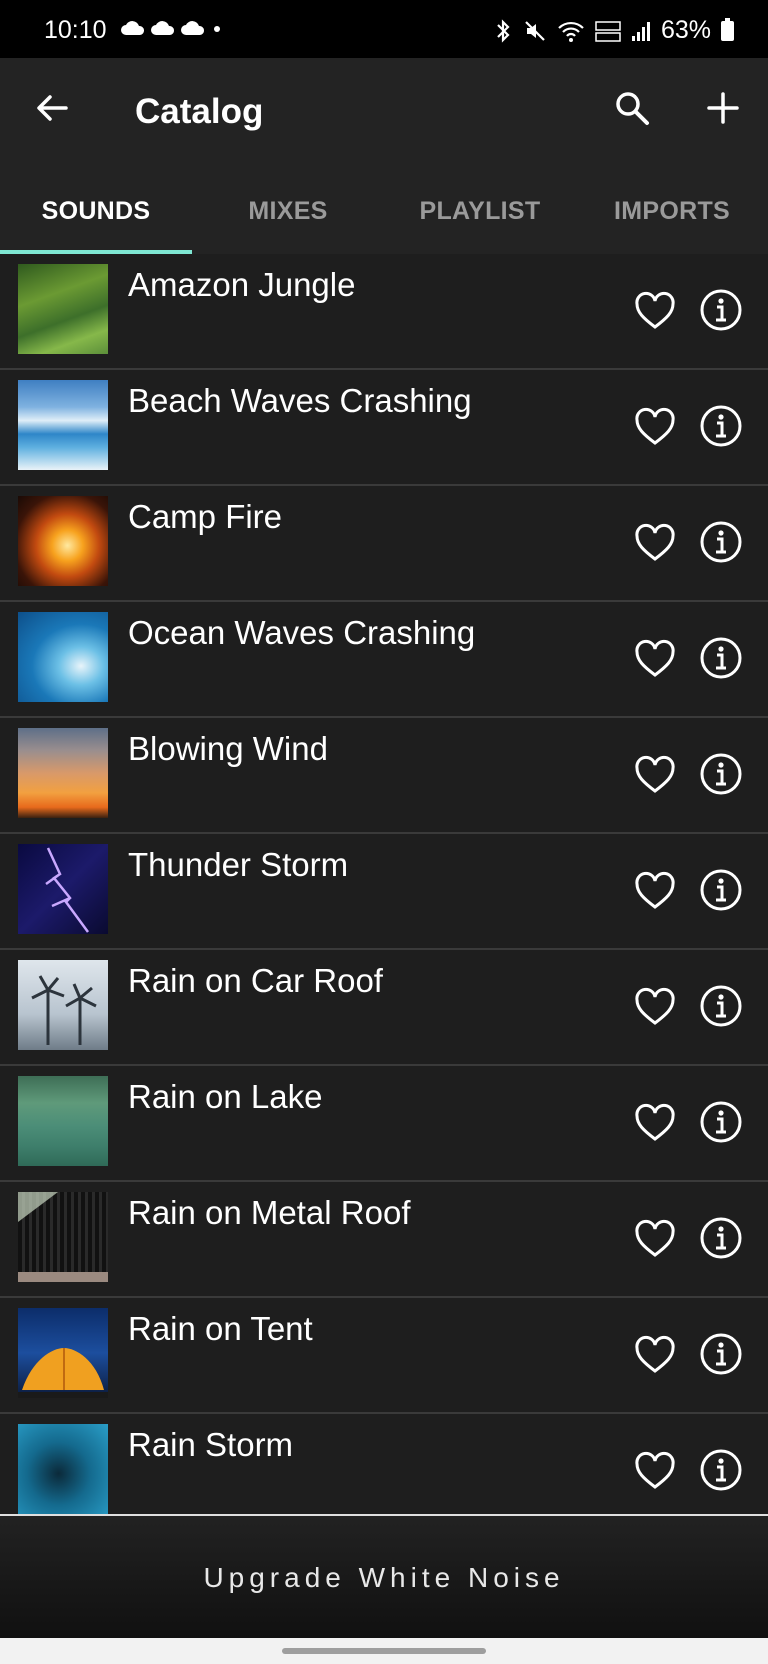 The image size is (768, 1664). What do you see at coordinates (288, 211) in the screenshot?
I see `tab-mixes: MIXES` at bounding box center [288, 211].